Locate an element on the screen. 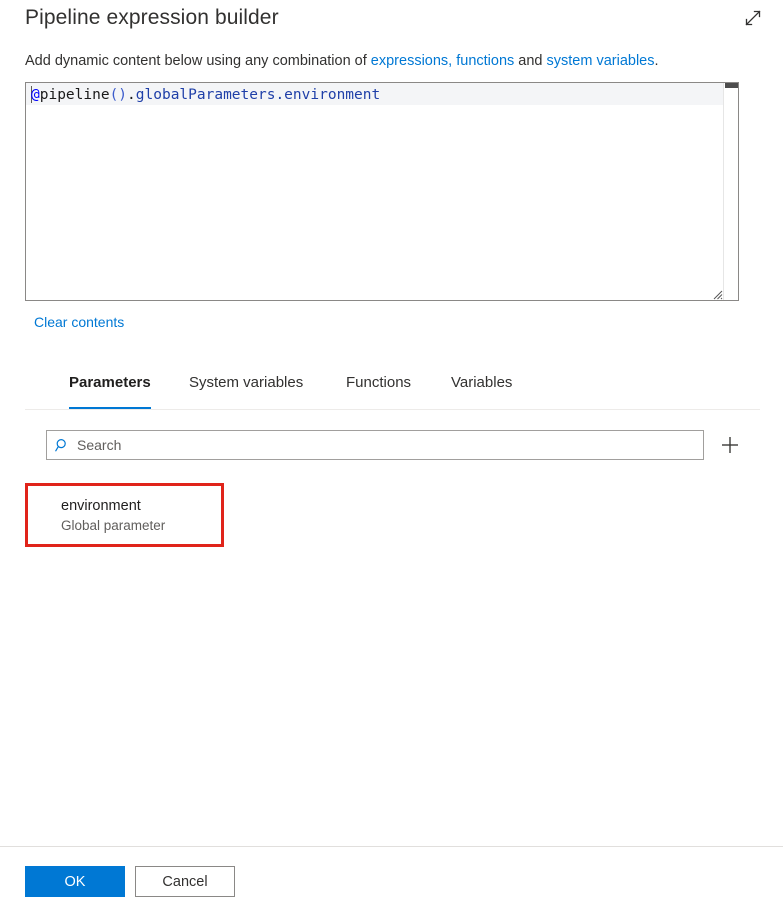  link-expressions-functions: expressions, functions is located at coordinates (442, 61).